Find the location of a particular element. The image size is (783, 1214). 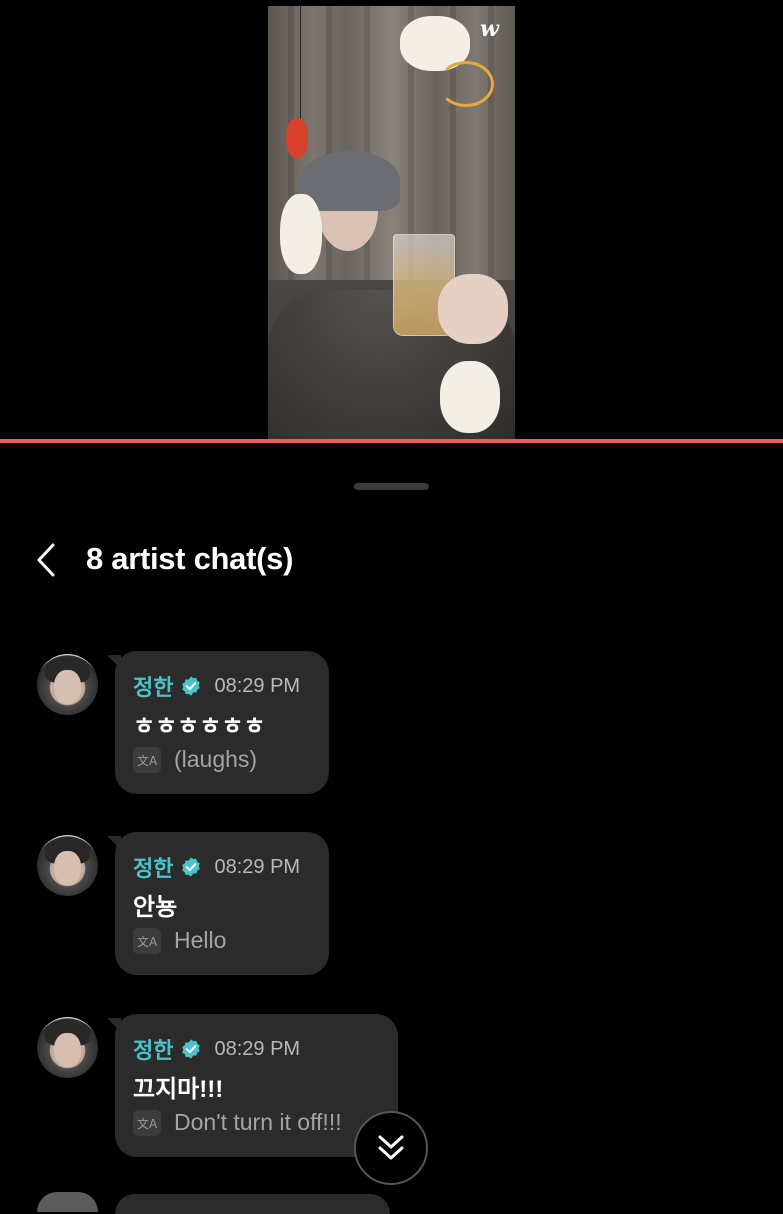

chevron-left-icon is located at coordinates (46, 560).